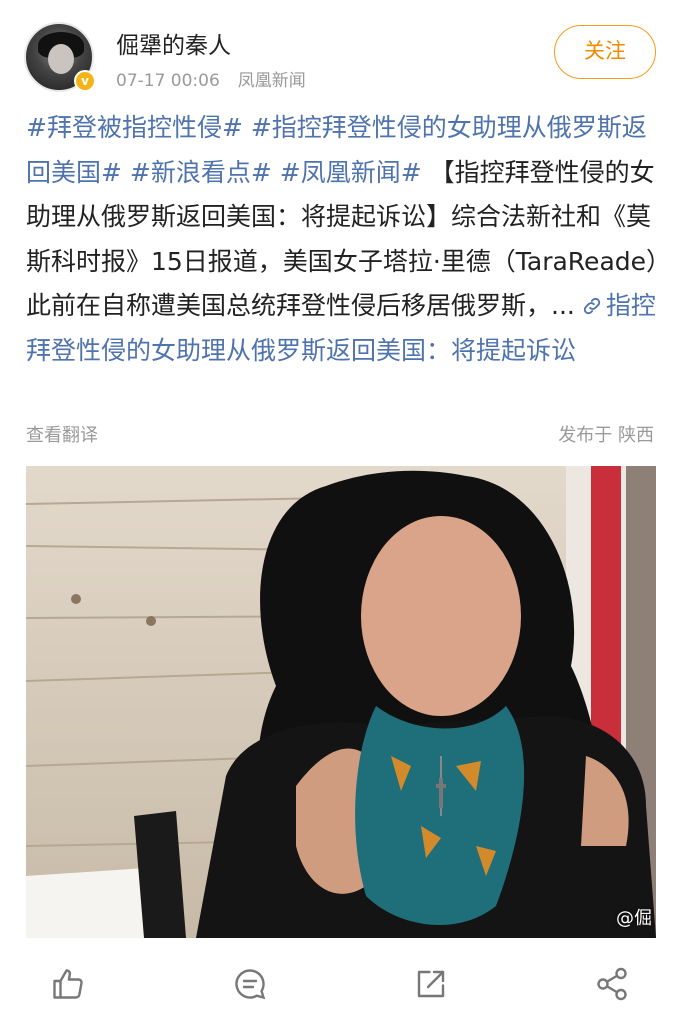 This screenshot has width=680, height=1024. Describe the element at coordinates (606, 616) in the screenshot. I see `red-banner` at that location.